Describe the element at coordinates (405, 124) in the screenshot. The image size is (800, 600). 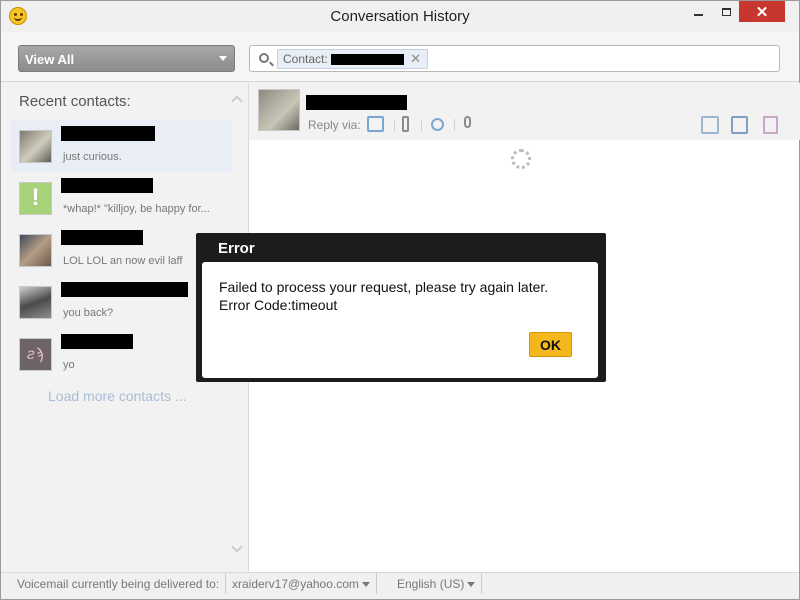
I see `phone-icon` at that location.